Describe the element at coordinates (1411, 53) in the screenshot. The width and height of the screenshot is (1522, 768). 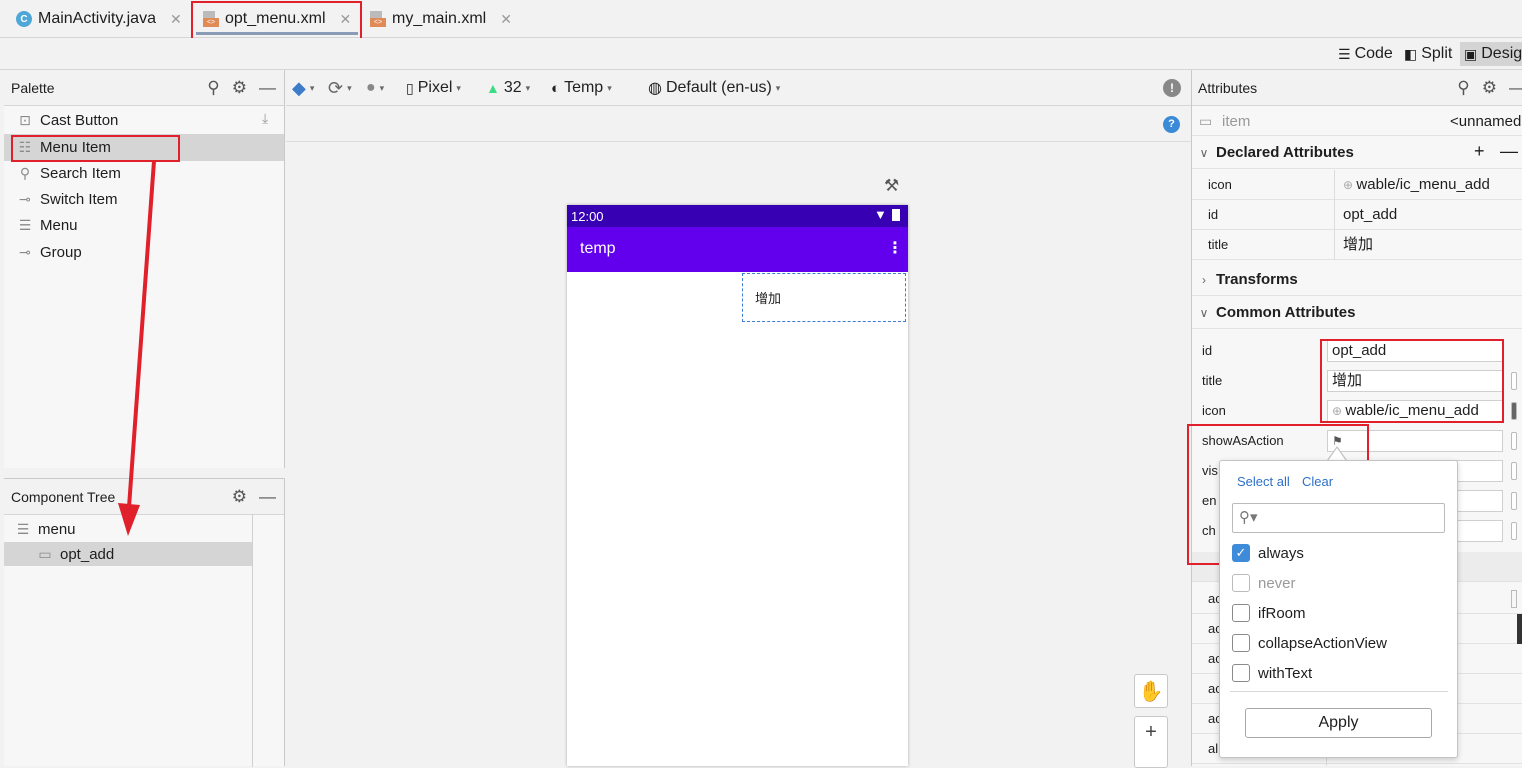
I see `split-icon: ◧` at that location.